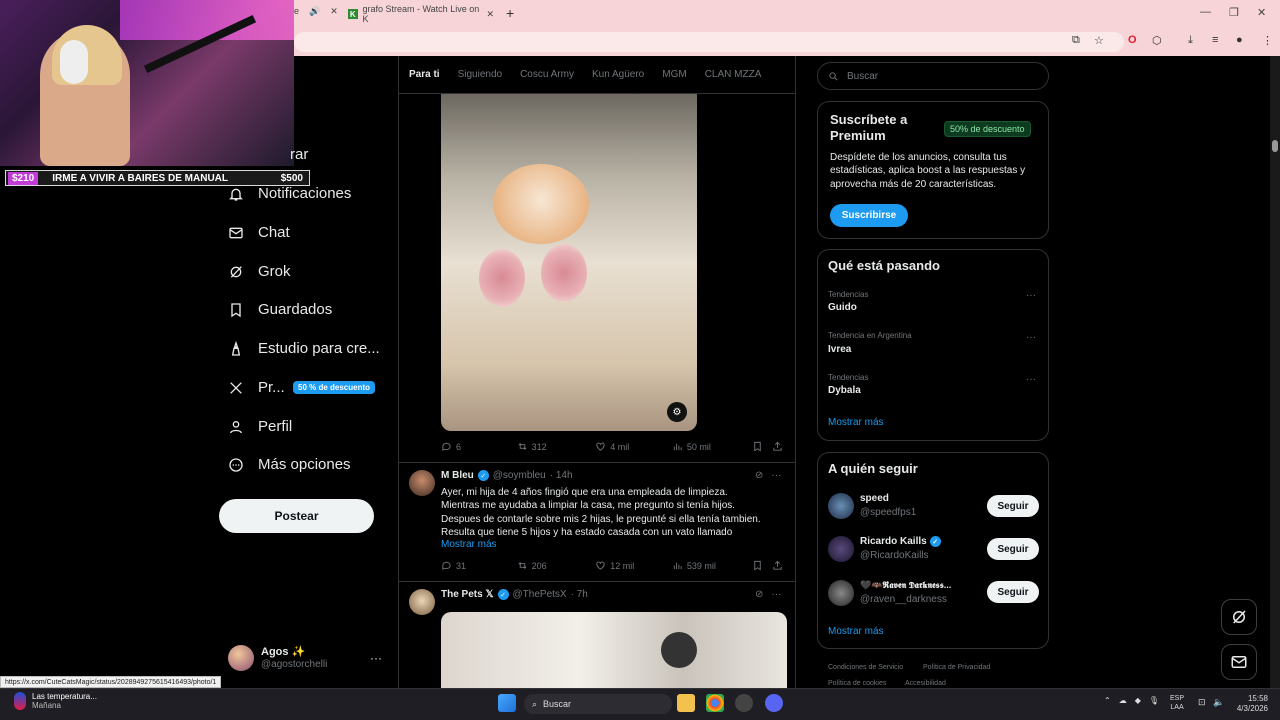  Describe the element at coordinates (479, 446) in the screenshot. I see `reply-button: 6` at that location.